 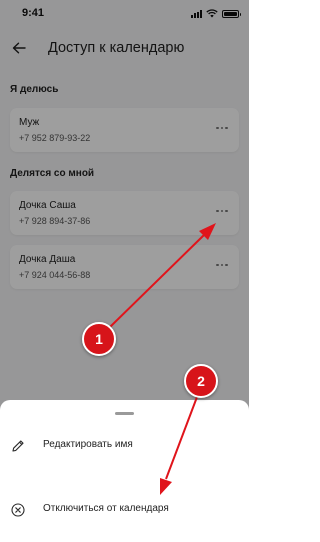 I want to click on disconnect-calendar-label: Отключиться от календаря, so click(x=106, y=508).